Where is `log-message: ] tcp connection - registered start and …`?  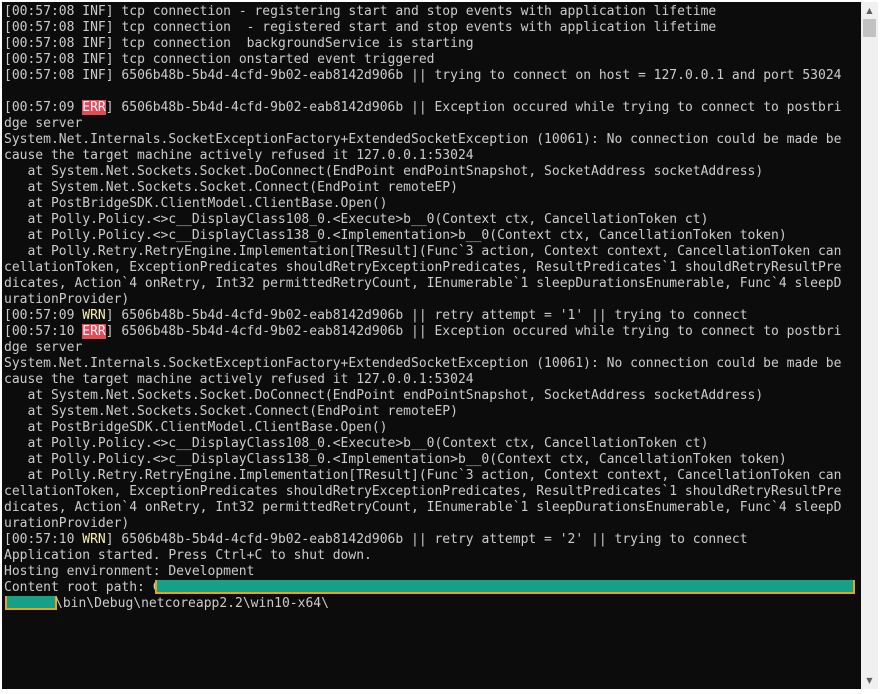
log-message: ] tcp connection - registered start and … is located at coordinates (411, 27).